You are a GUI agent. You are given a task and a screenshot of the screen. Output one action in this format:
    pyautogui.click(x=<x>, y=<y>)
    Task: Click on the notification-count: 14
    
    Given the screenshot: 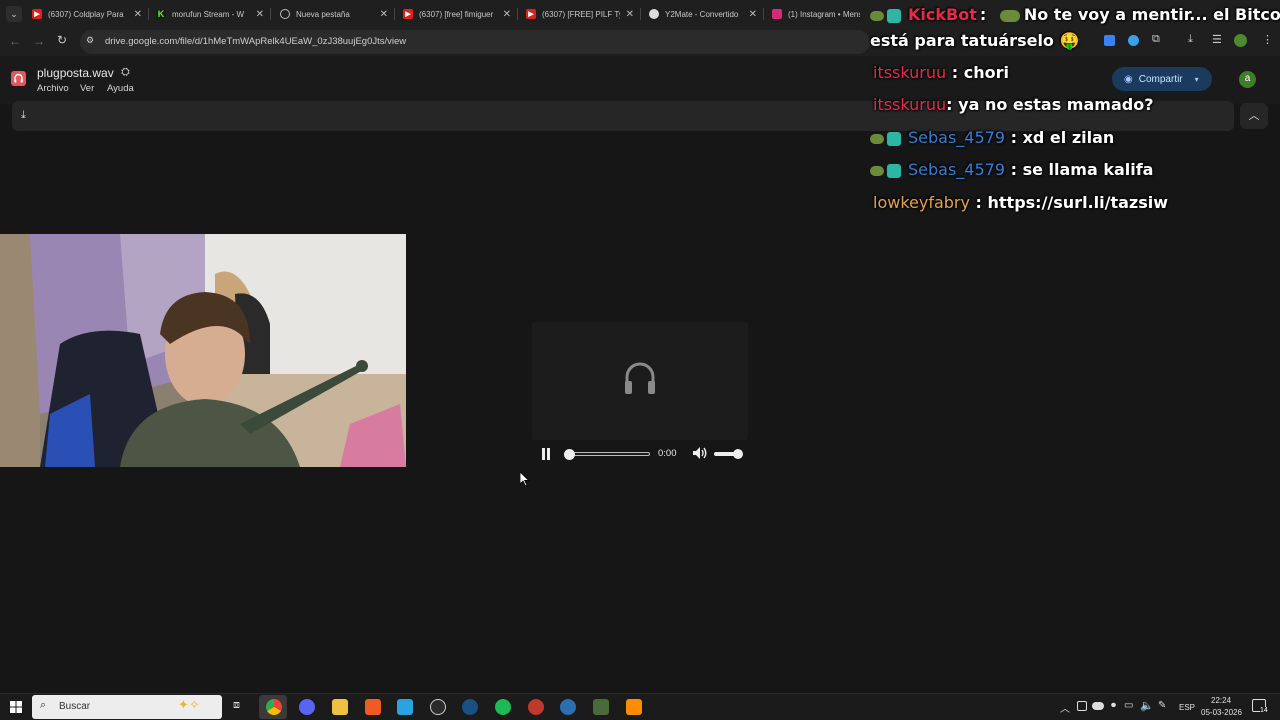 What is the action you would take?
    pyautogui.click(x=1264, y=710)
    